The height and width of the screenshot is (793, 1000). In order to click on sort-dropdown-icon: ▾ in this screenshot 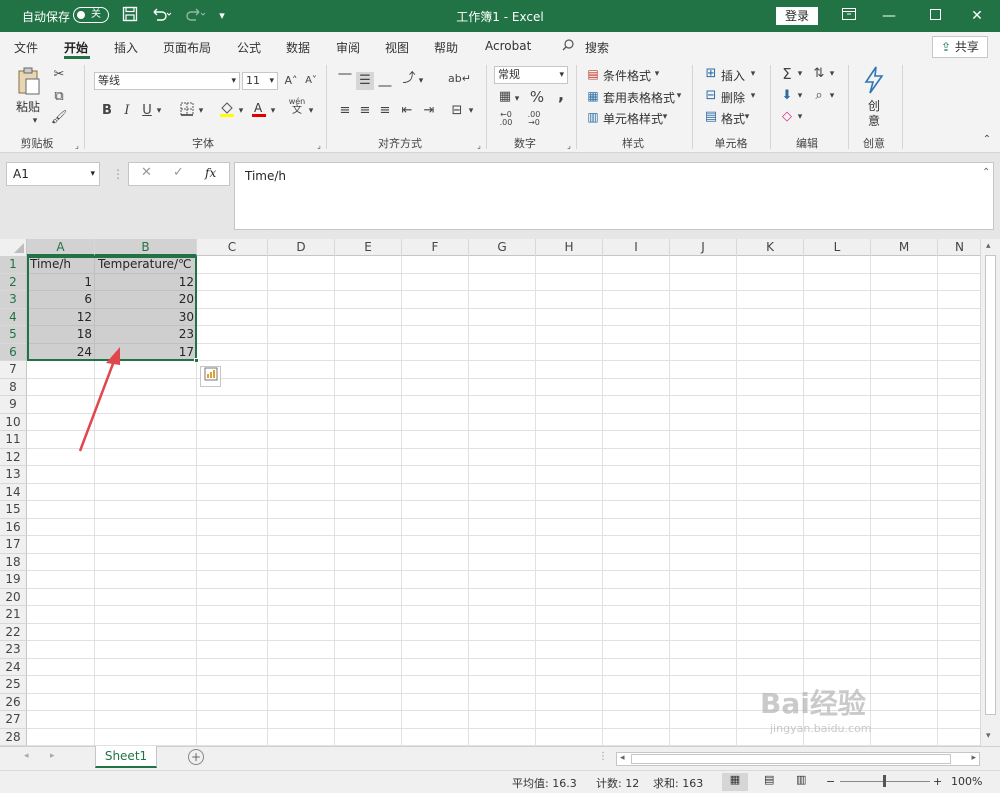, I will do `click(832, 74)`.